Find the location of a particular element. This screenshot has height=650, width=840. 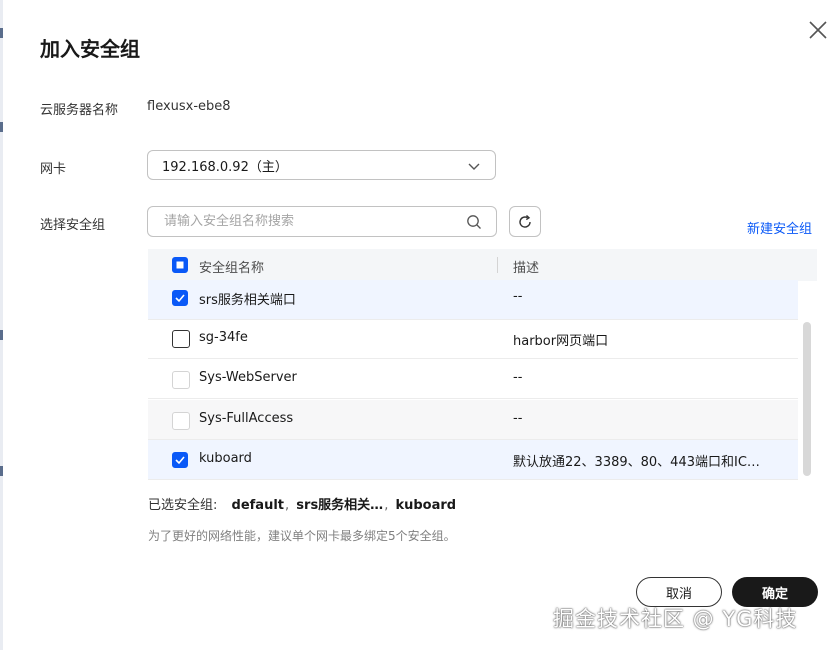

refresh-button is located at coordinates (525, 221).